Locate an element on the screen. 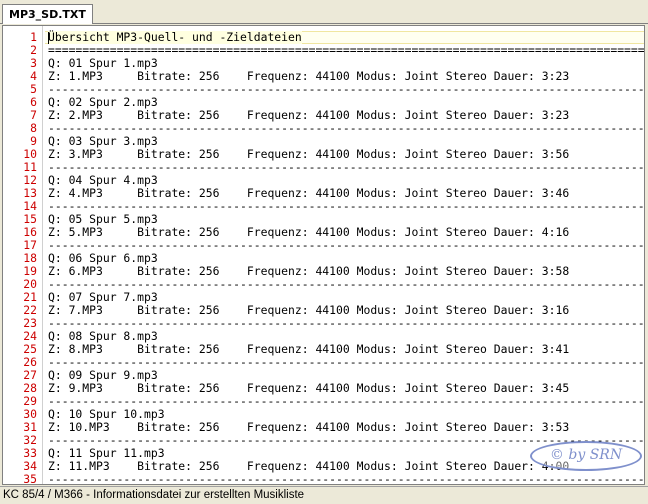  text-caret is located at coordinates (48, 38).